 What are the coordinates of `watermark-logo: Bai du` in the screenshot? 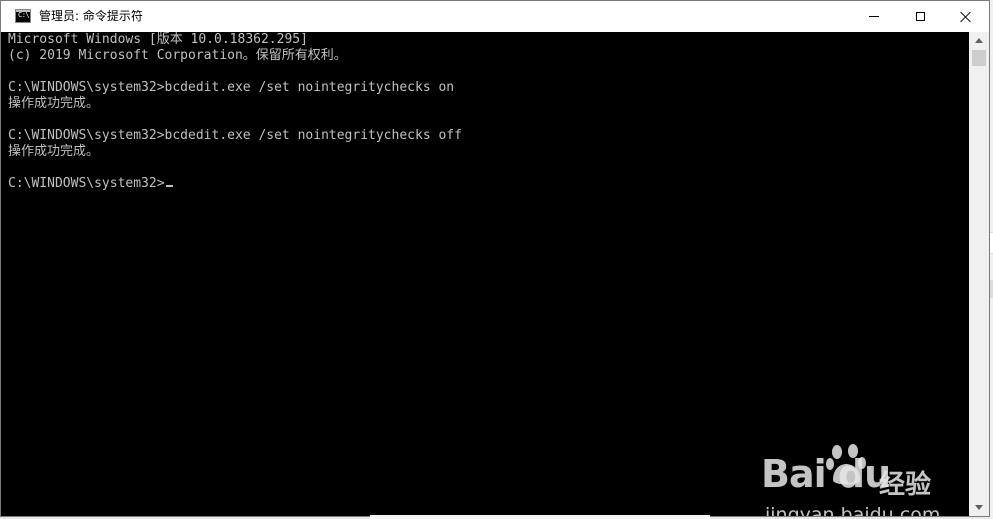 It's located at (826, 474).